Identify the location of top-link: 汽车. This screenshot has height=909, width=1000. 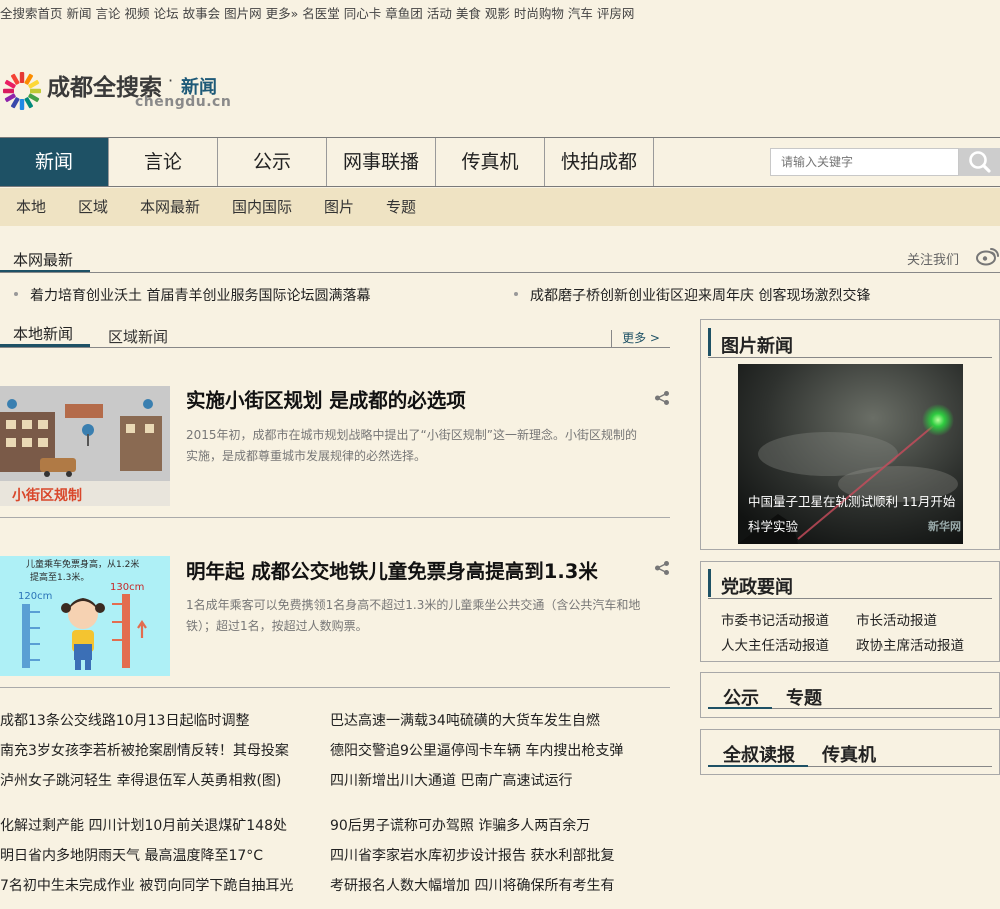
(580, 13).